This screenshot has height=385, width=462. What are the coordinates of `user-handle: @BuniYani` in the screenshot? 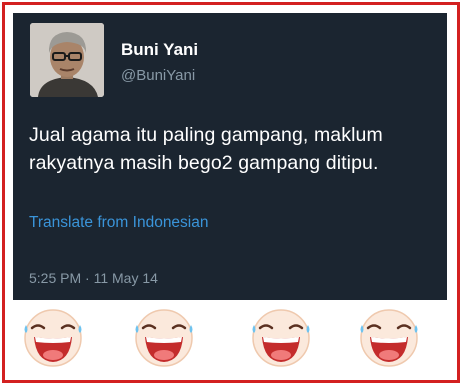 It's located at (158, 75).